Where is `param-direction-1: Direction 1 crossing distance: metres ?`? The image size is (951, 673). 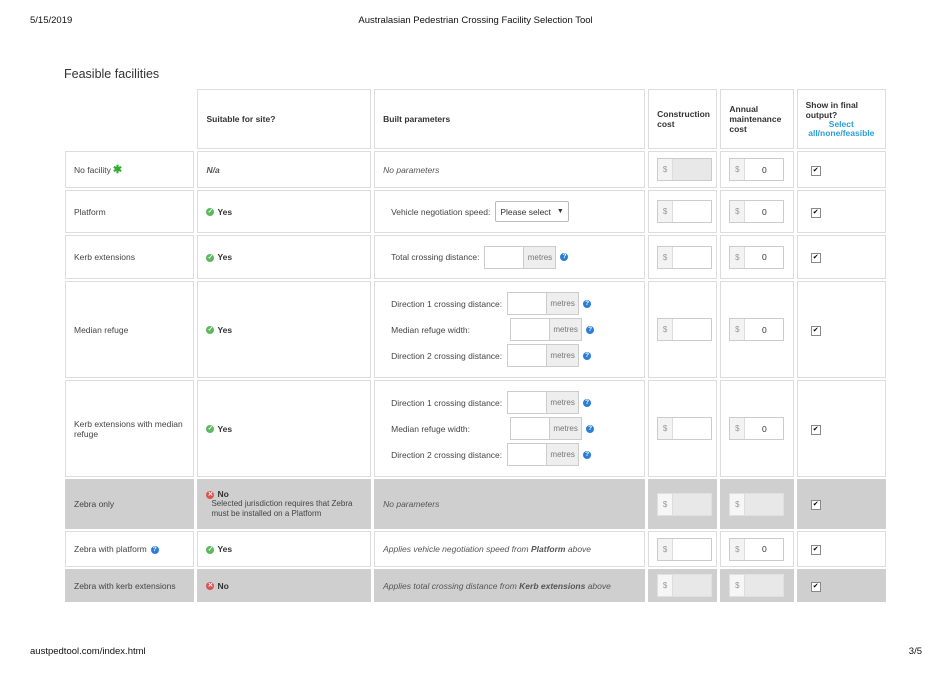
param-direction-1: Direction 1 crossing distance: metres ? is located at coordinates (509, 304).